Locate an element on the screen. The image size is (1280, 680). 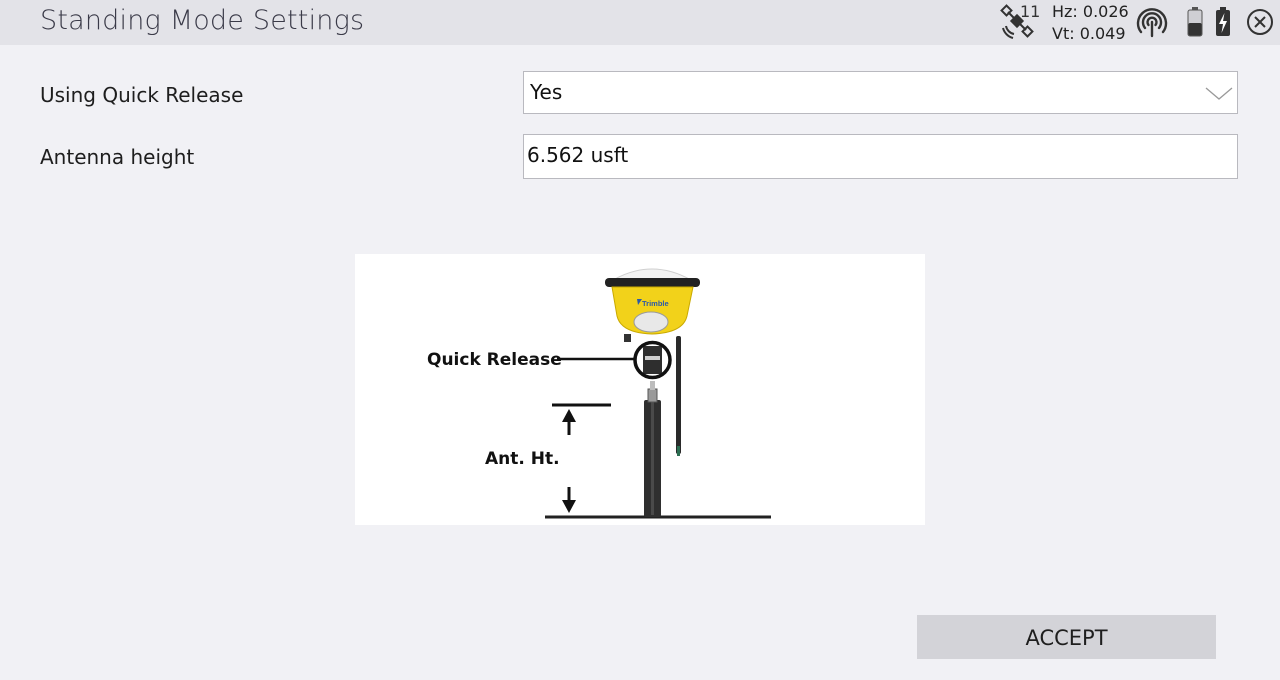
antenna-height-input: 6.562 usft is located at coordinates (880, 156).